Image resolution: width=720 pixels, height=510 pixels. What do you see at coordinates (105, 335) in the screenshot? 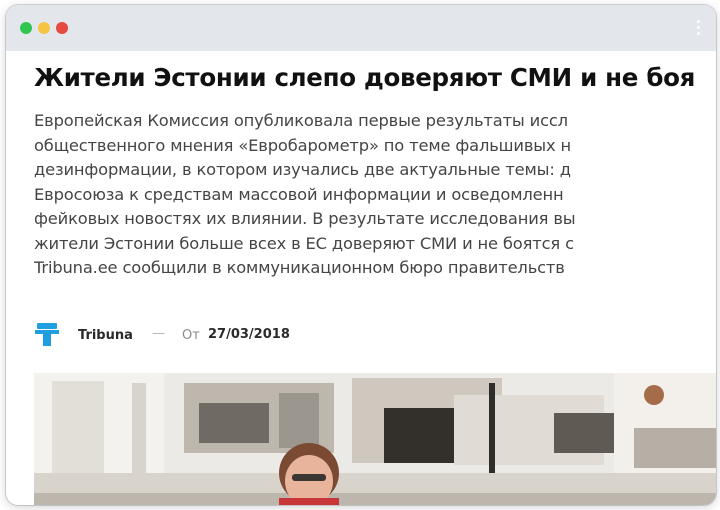
I see `author-link: Tribuna` at bounding box center [105, 335].